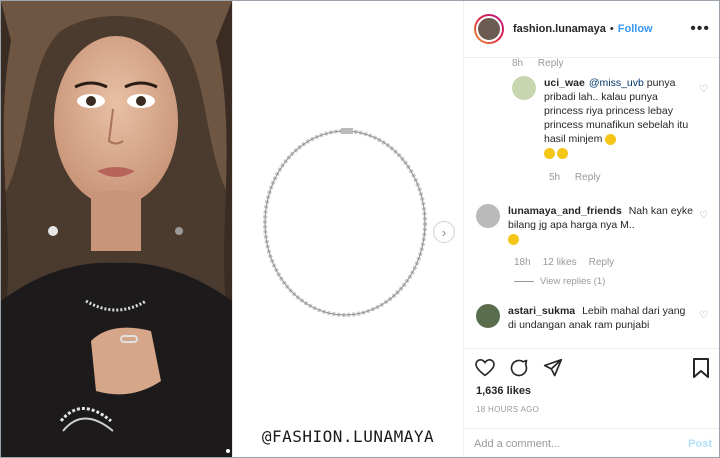  What do you see at coordinates (345, 222) in the screenshot?
I see `necklace-illustration` at bounding box center [345, 222].